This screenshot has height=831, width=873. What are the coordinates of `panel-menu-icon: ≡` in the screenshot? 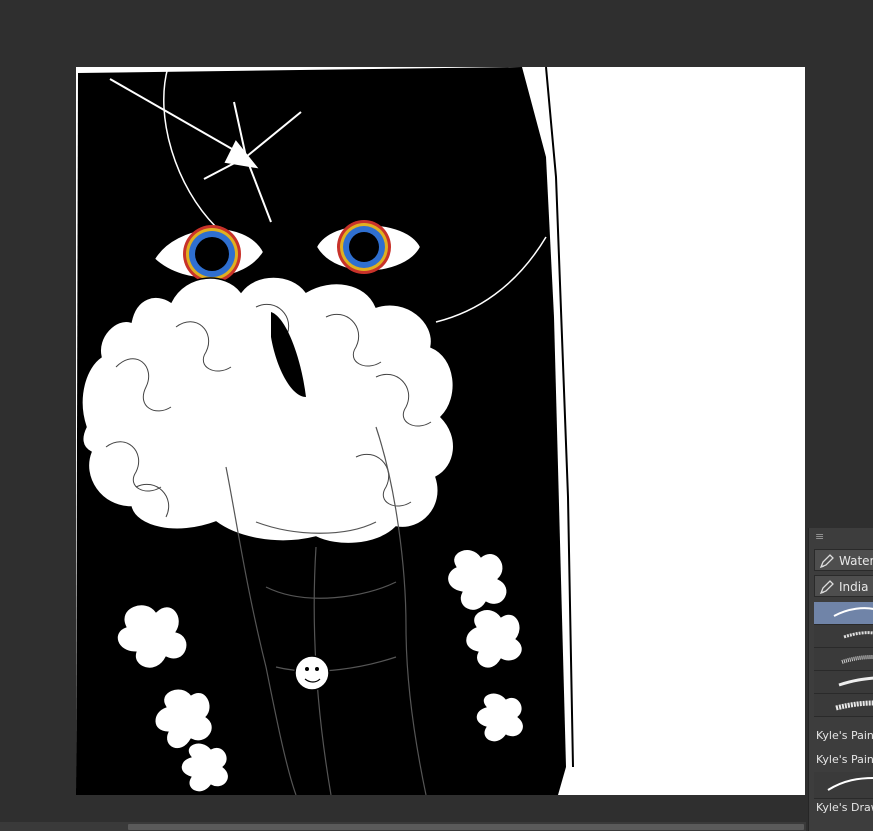 It's located at (819, 536).